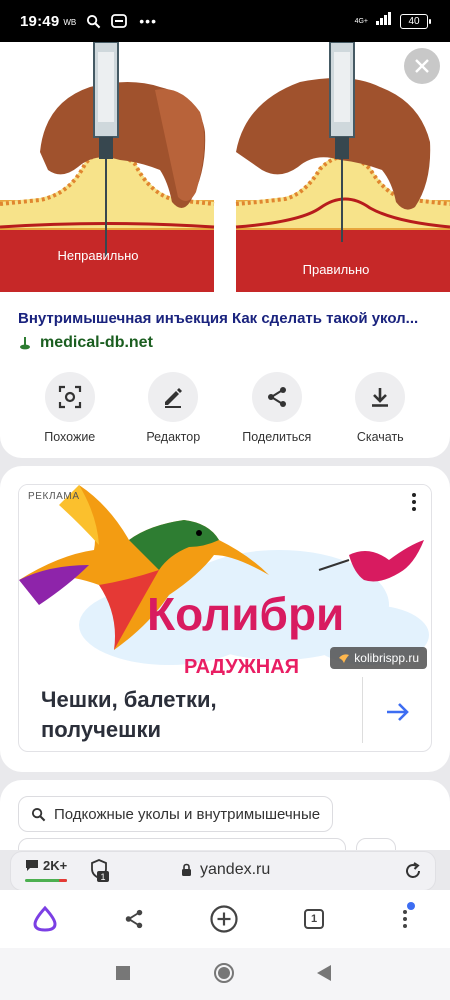 Image resolution: width=450 pixels, height=1000 pixels. I want to click on related-query-chip: Подкожные уколы и внутримышечные, so click(176, 814).